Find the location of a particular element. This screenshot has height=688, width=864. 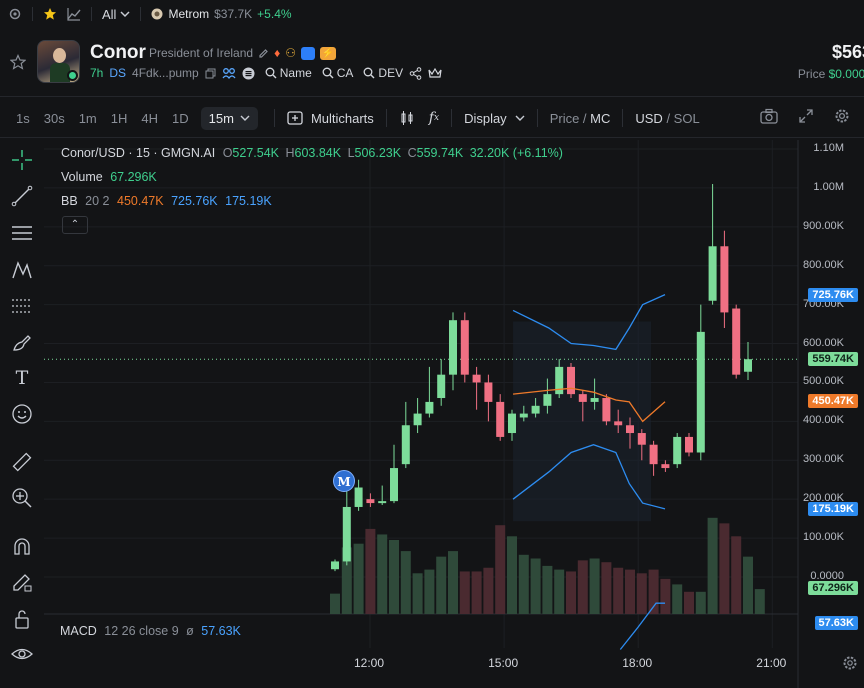

emoji-icon is located at coordinates (22, 414).